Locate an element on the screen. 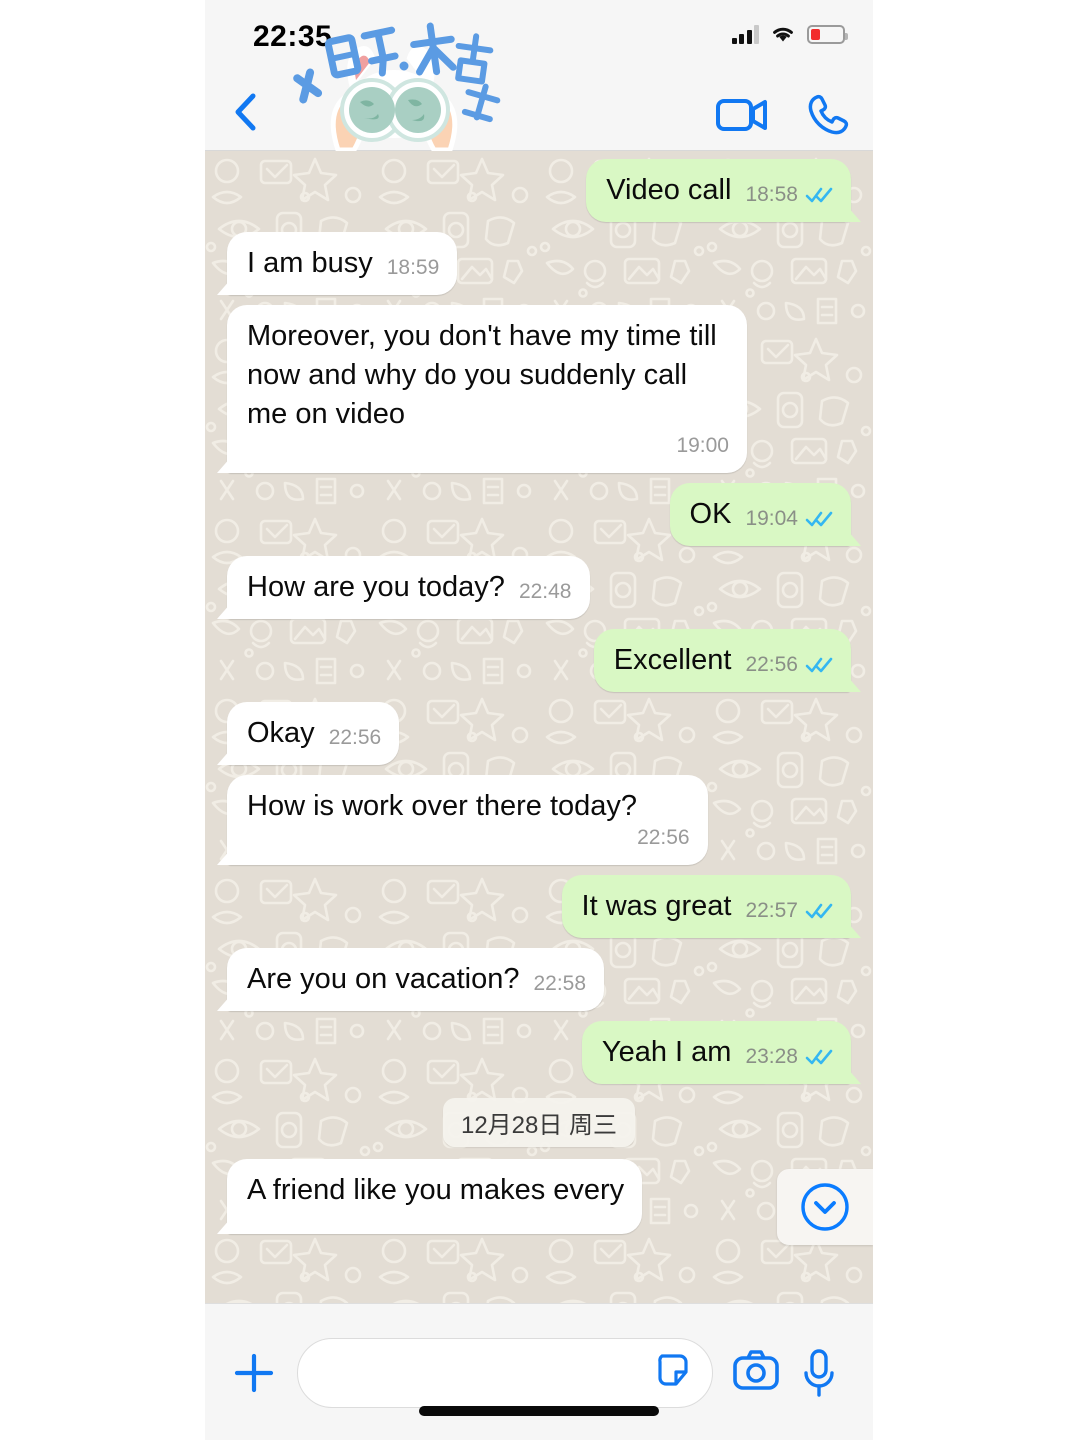 The width and height of the screenshot is (1080, 1440). message-text: How are you today? is located at coordinates (376, 587).